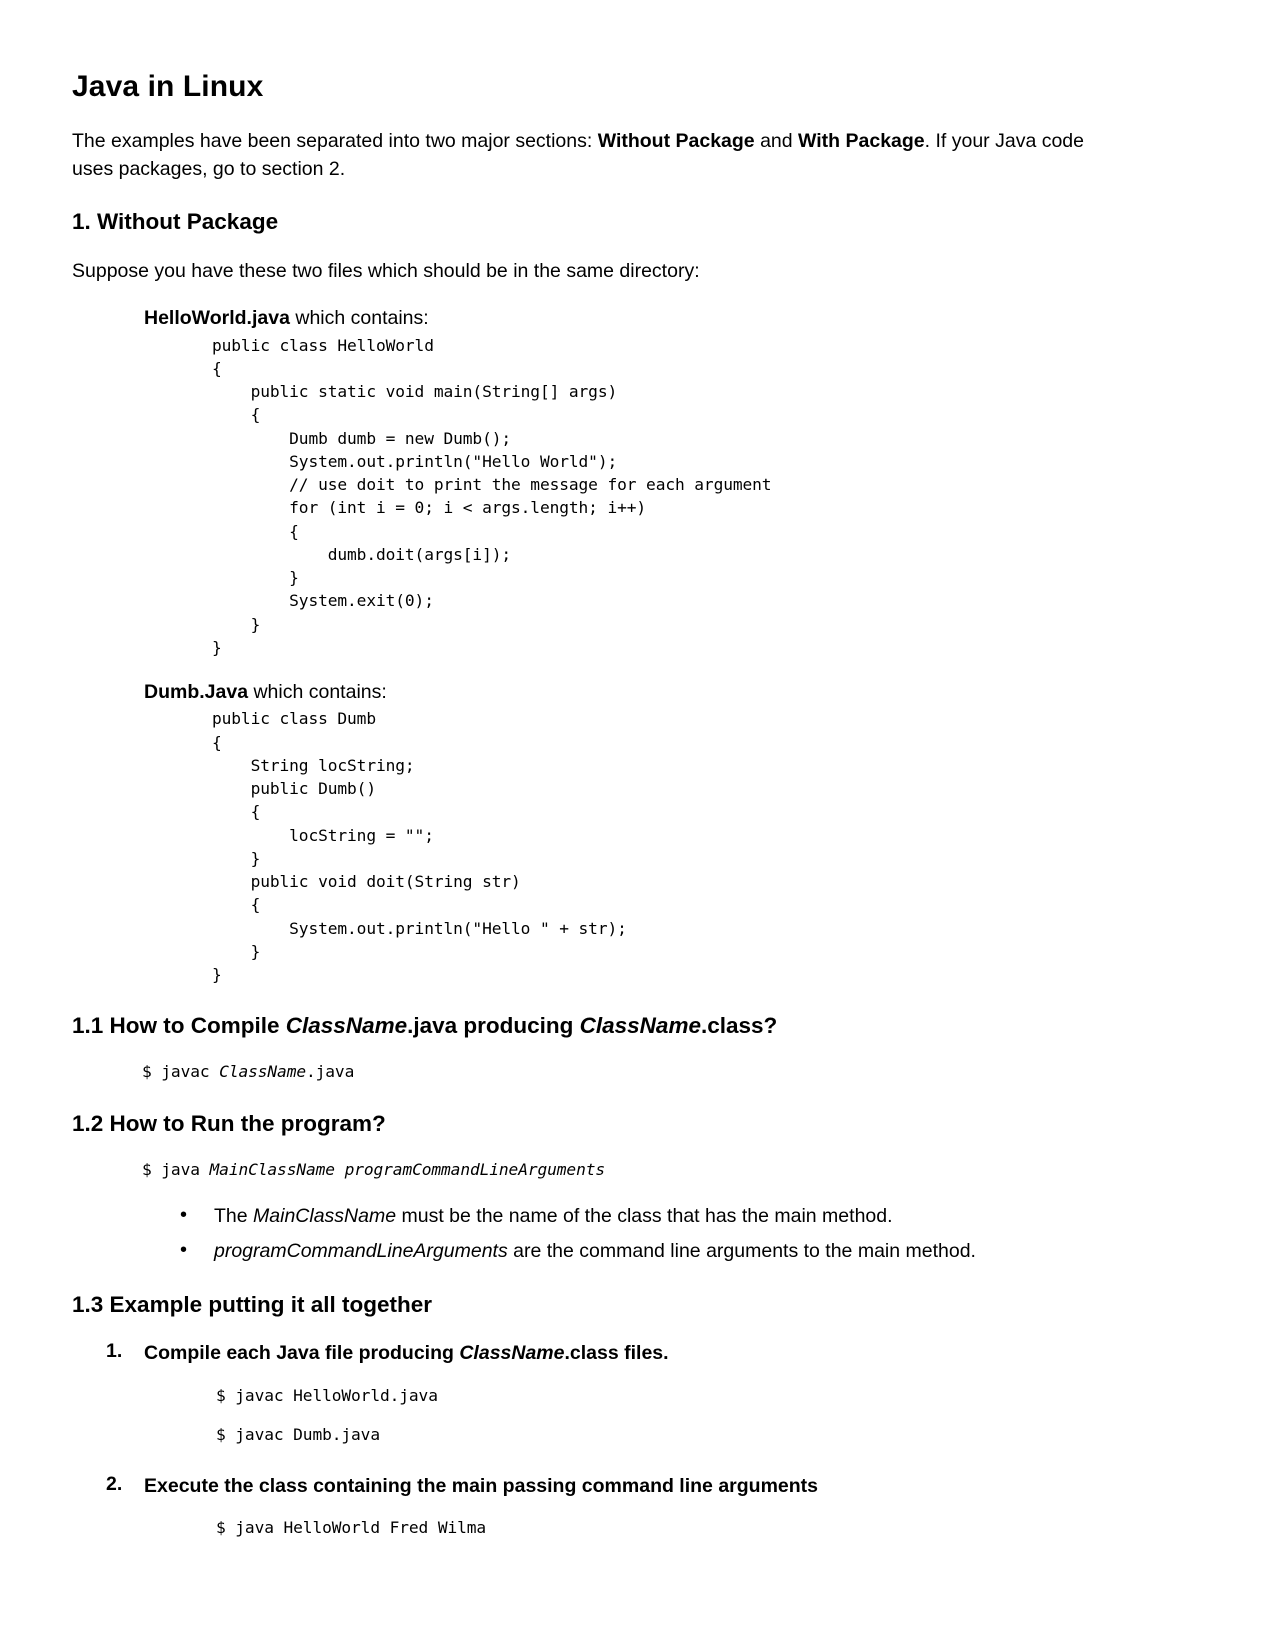 The image size is (1275, 1650). I want to click on file-name-dumb: Dumb.Java, so click(196, 692).